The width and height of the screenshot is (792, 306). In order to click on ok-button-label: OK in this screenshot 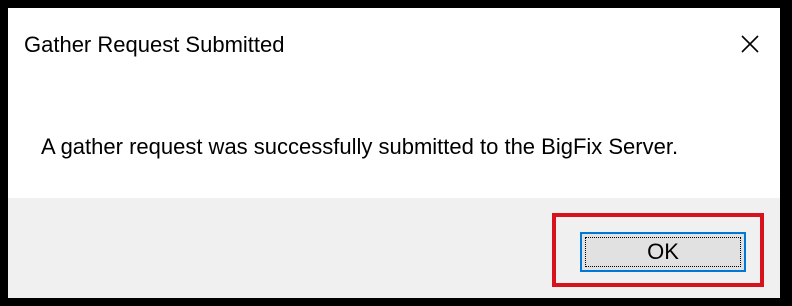, I will do `click(663, 251)`.